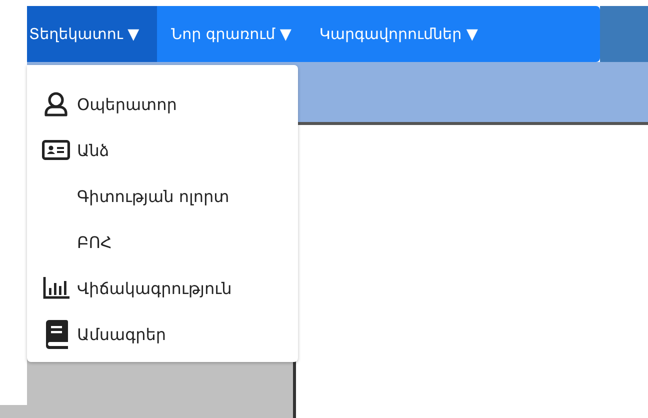  I want to click on menu-item-label: Ամսագրեր, so click(121, 334).